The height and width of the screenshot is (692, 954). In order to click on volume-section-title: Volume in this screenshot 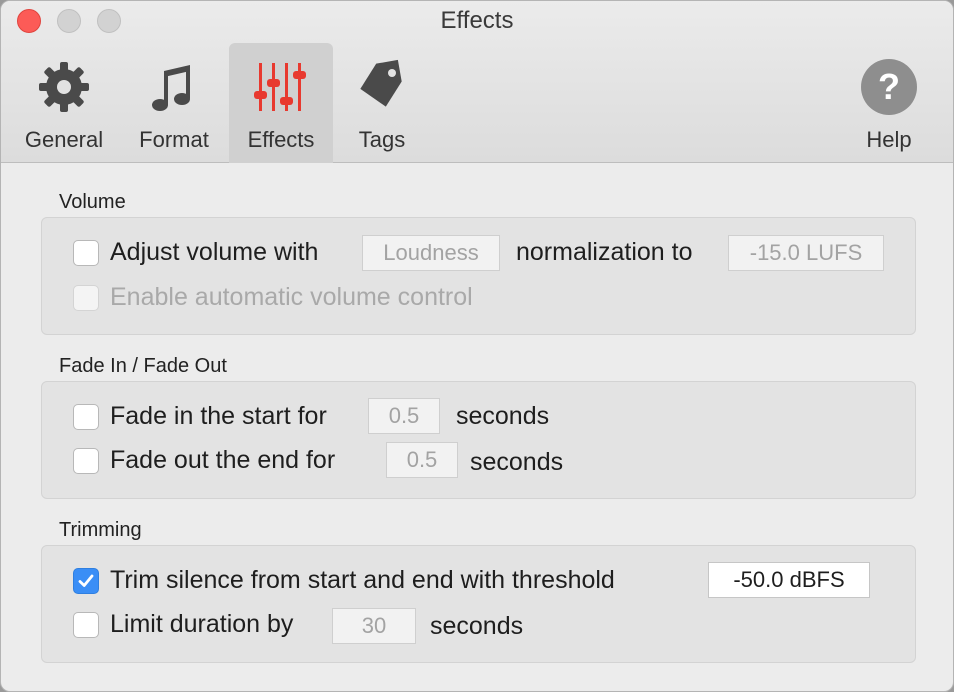, I will do `click(92, 202)`.